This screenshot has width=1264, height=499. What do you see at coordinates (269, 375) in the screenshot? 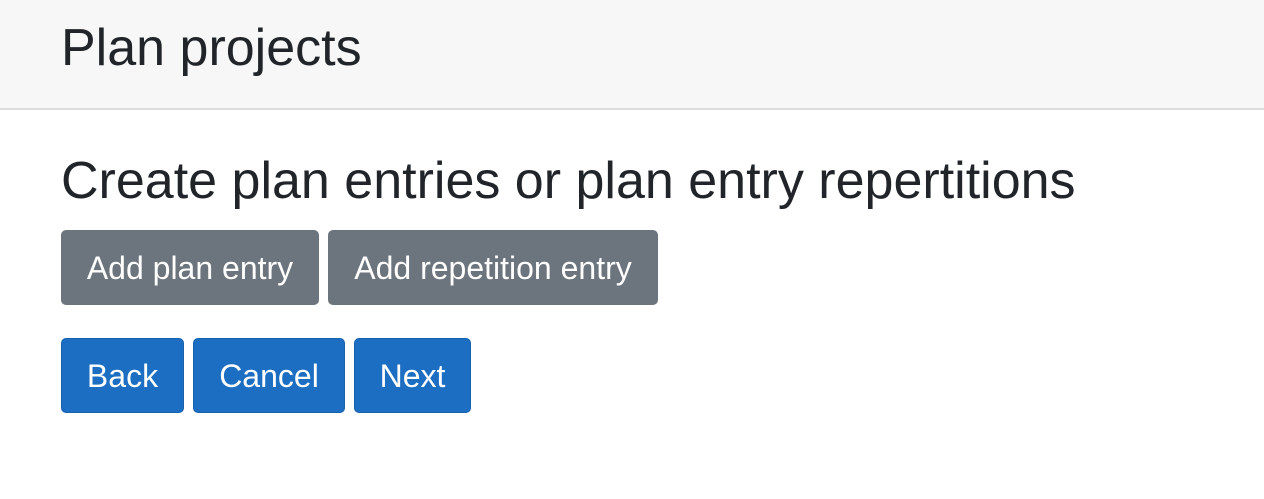
I see `cancel-button: Cancel` at bounding box center [269, 375].